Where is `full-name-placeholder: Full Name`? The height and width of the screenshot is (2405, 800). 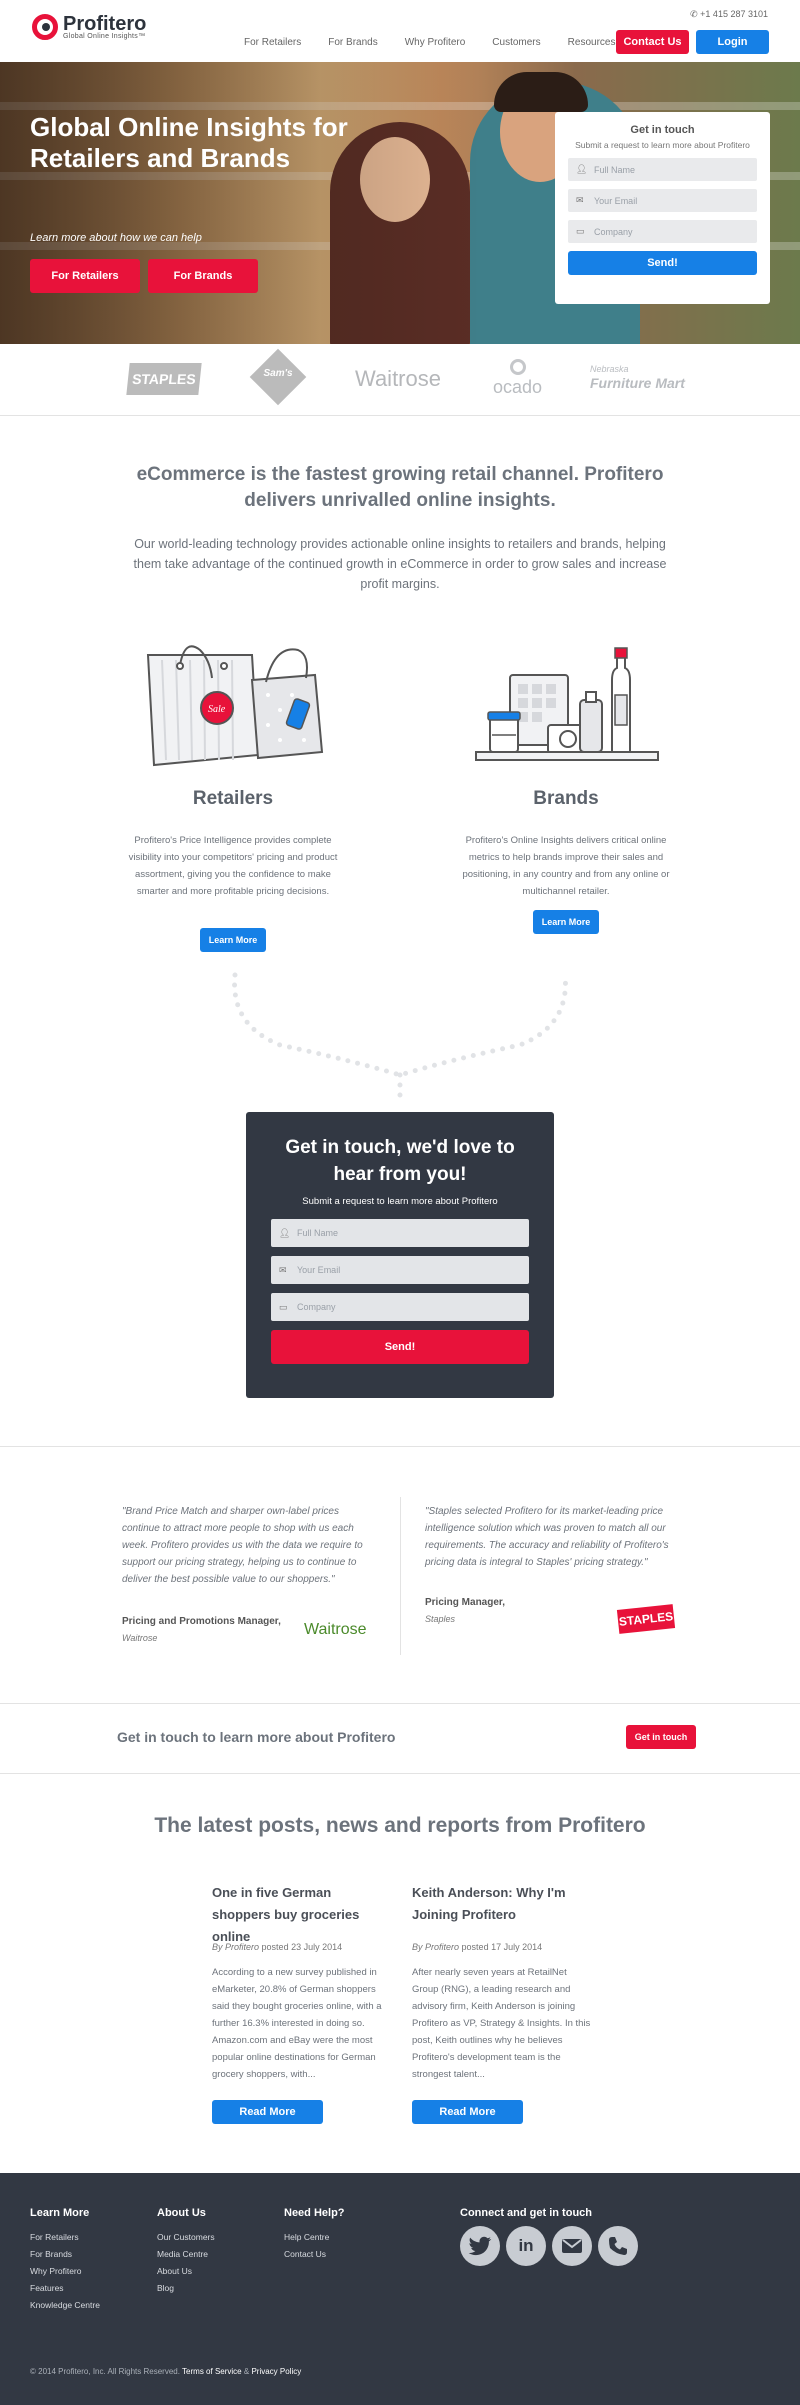 full-name-placeholder: Full Name is located at coordinates (318, 1233).